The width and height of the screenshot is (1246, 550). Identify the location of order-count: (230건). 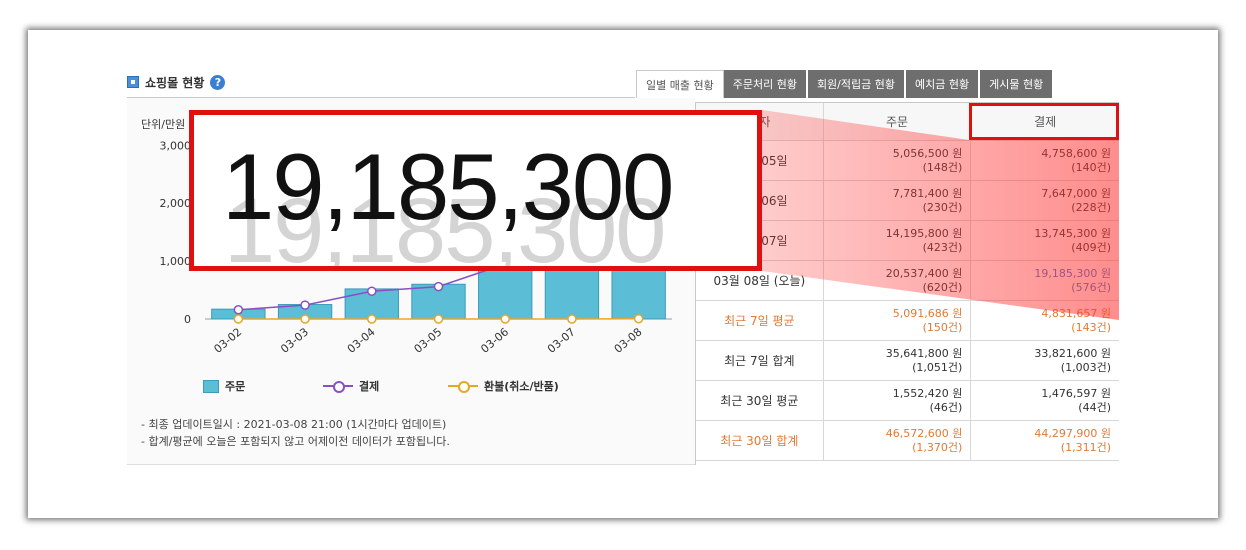
(942, 207).